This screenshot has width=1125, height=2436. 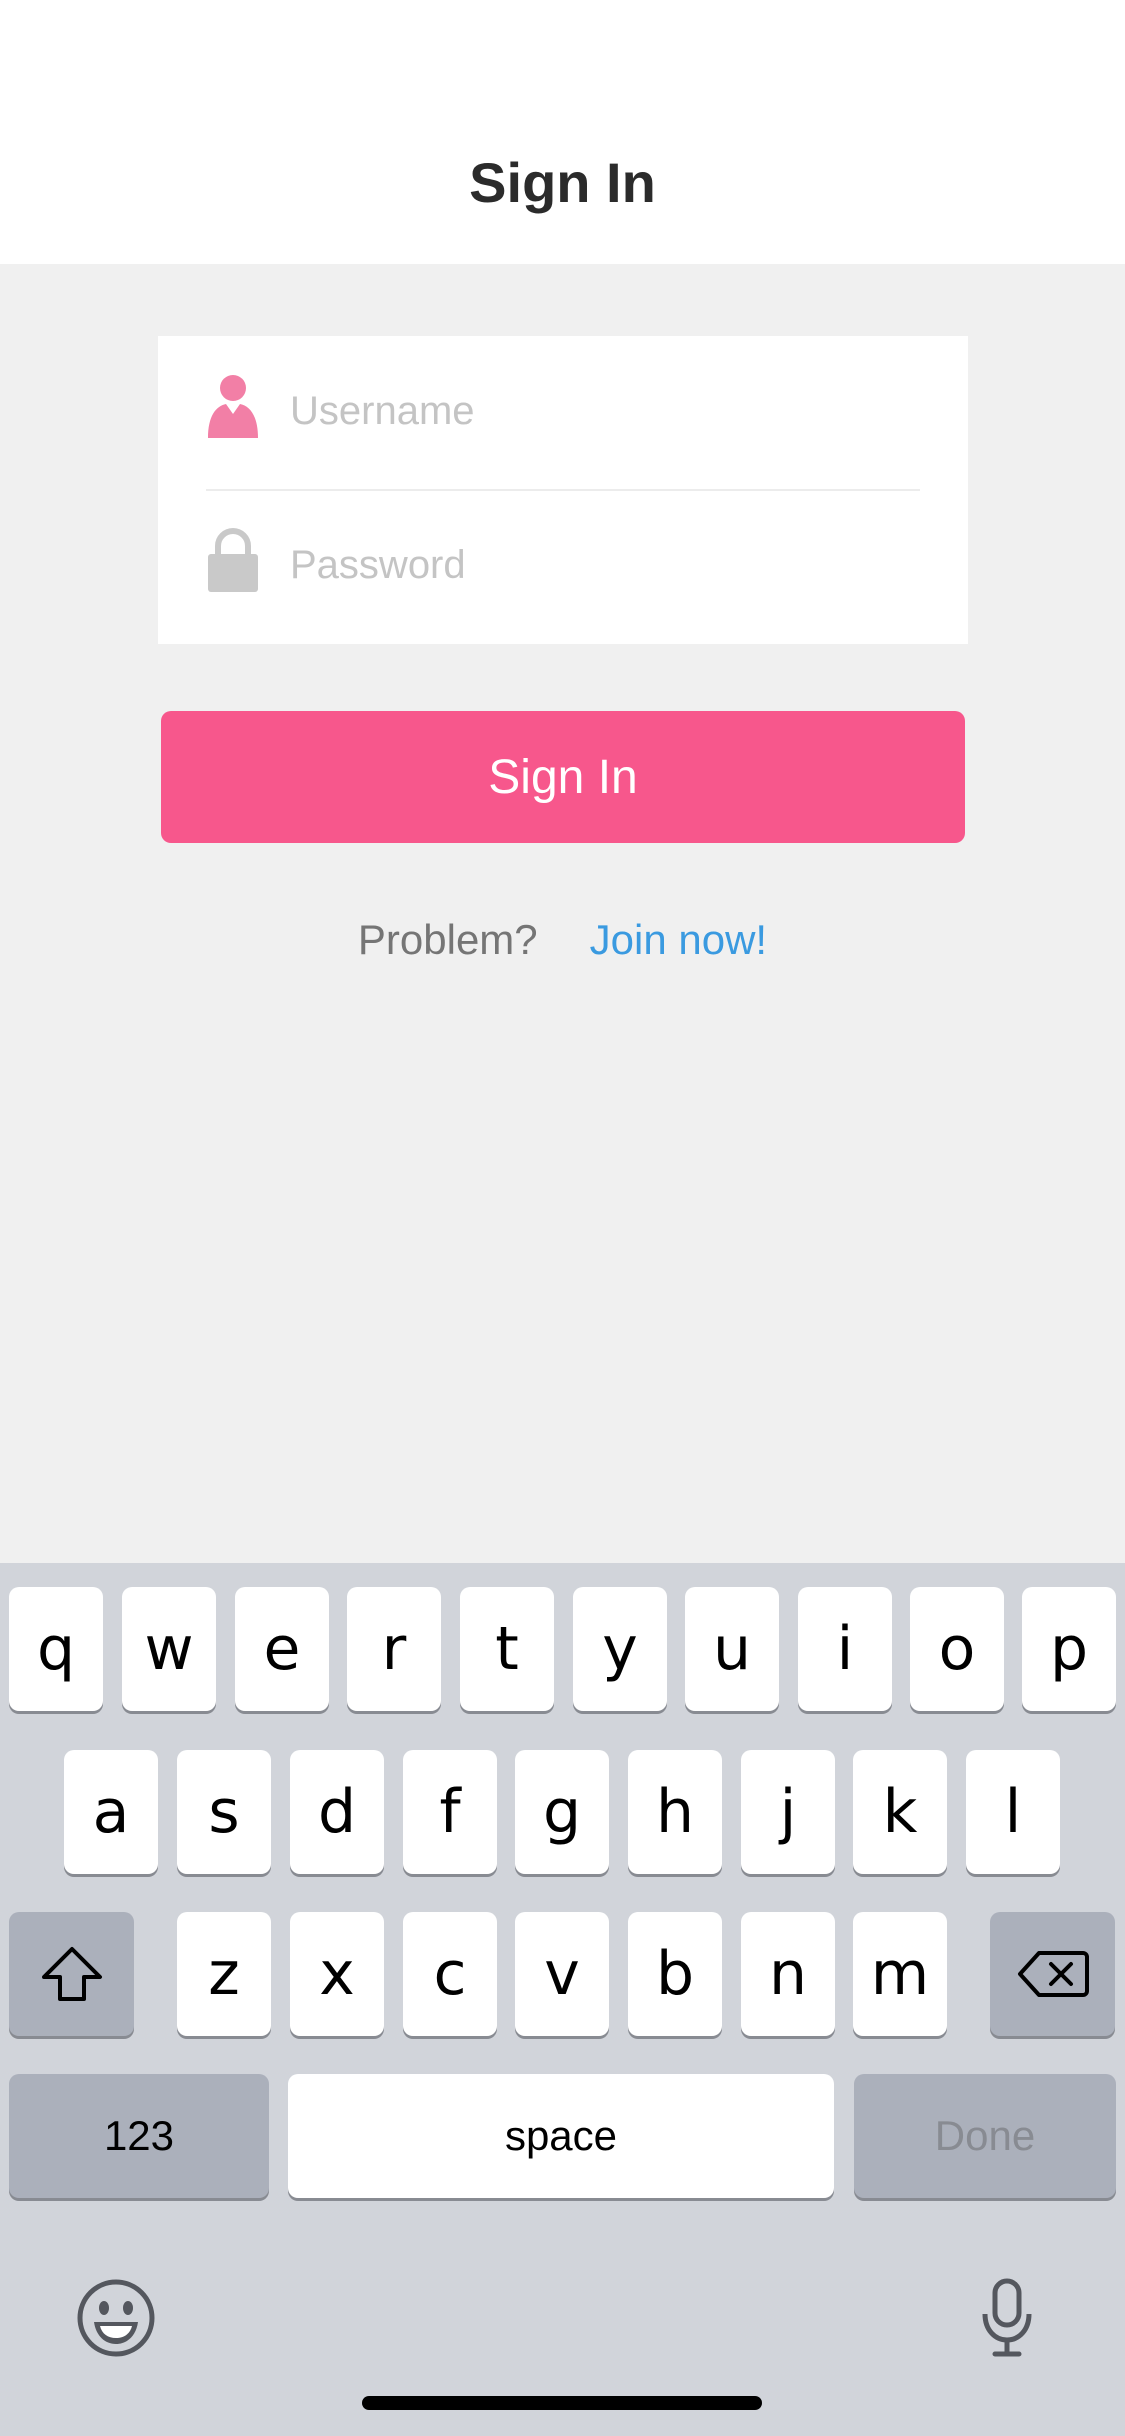 What do you see at coordinates (1069, 1649) in the screenshot?
I see `key-p: p` at bounding box center [1069, 1649].